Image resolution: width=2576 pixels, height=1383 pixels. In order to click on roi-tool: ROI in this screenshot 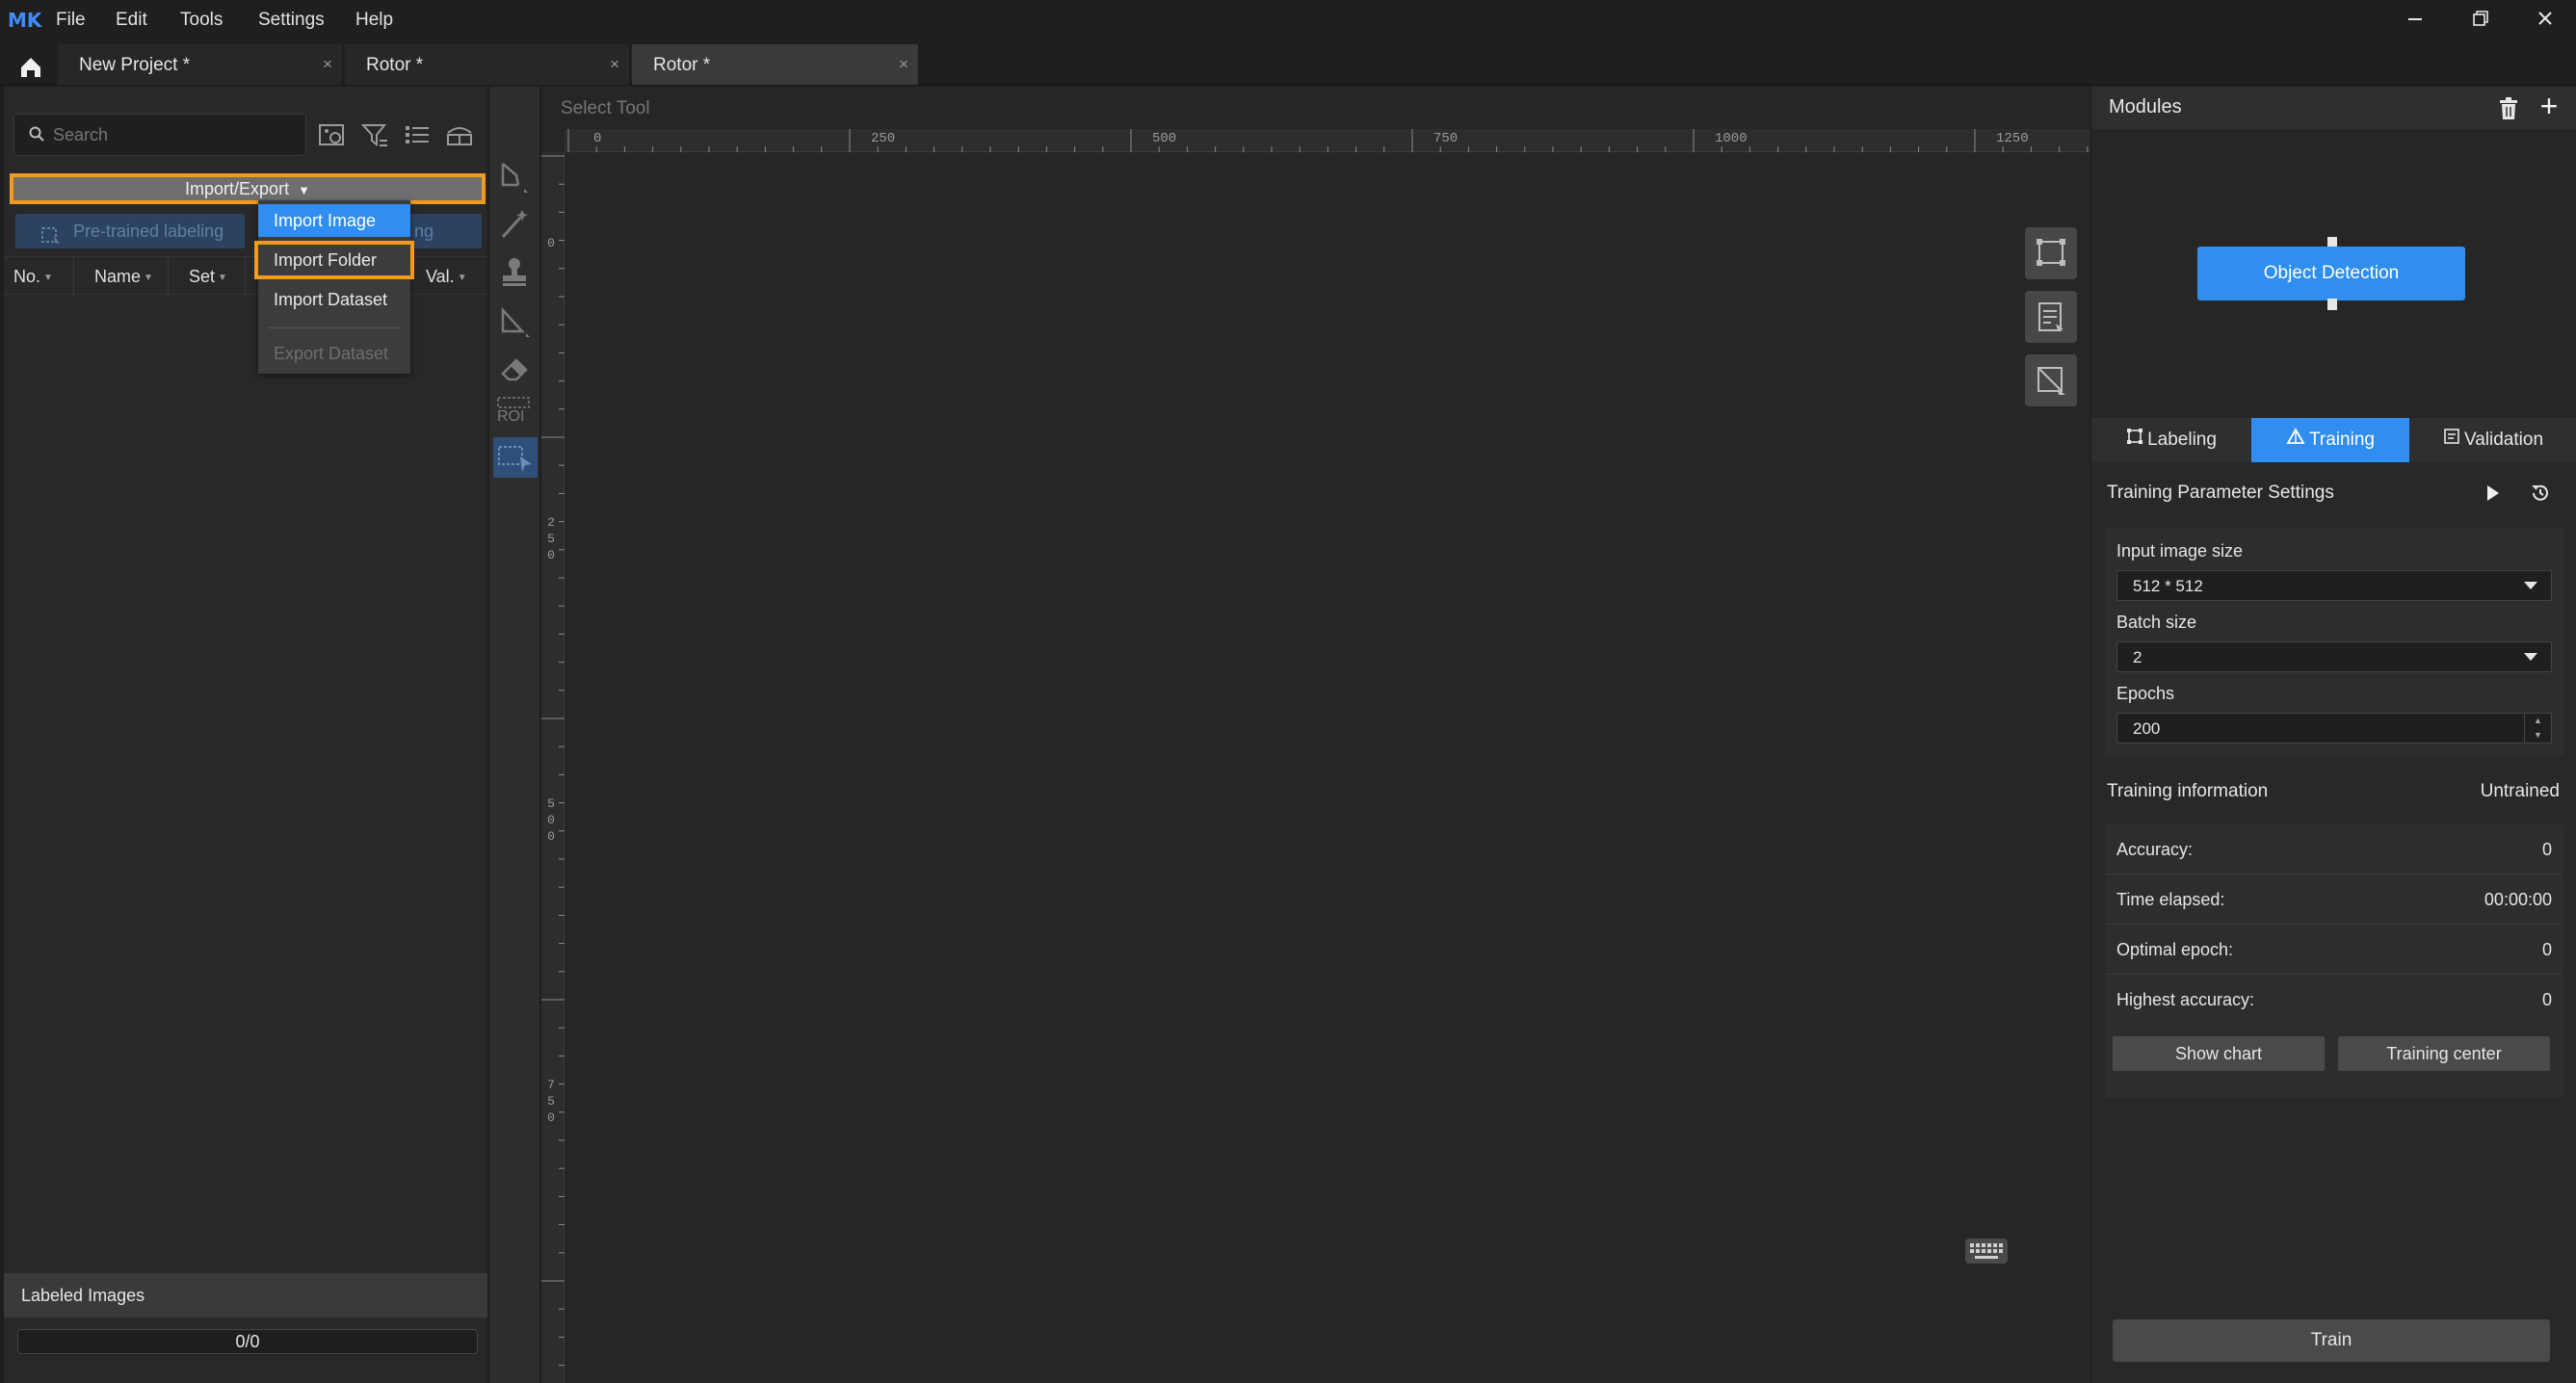, I will do `click(513, 412)`.